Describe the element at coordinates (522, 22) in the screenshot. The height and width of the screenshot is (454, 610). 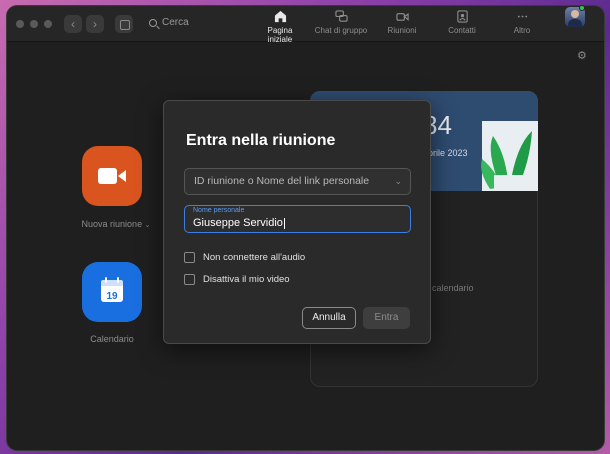
I see `tab-more: Altro` at that location.